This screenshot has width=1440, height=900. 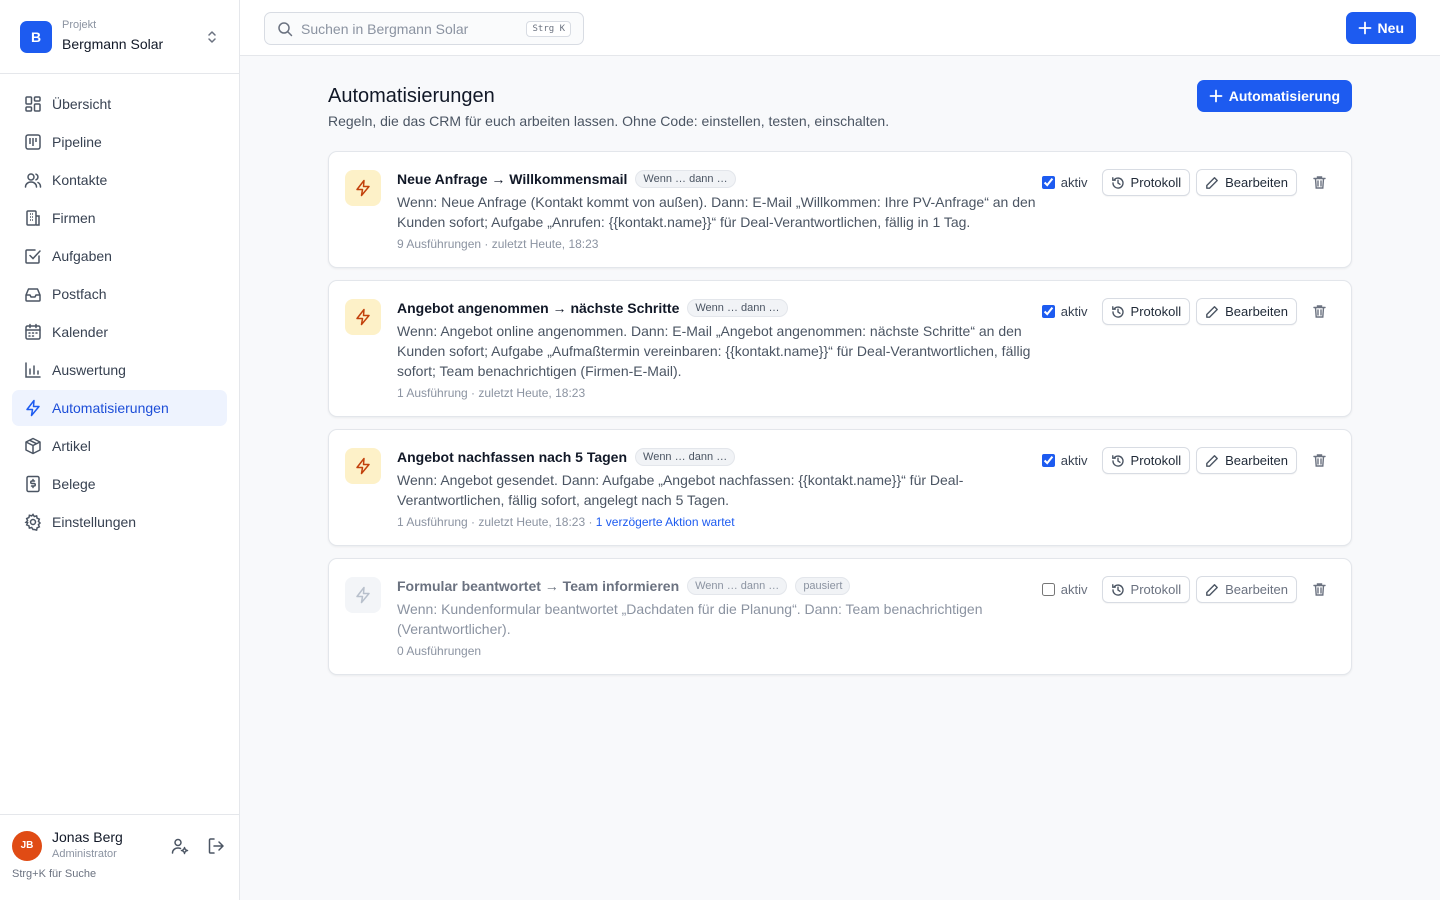 What do you see at coordinates (414, 28) in the screenshot?
I see `search-input` at bounding box center [414, 28].